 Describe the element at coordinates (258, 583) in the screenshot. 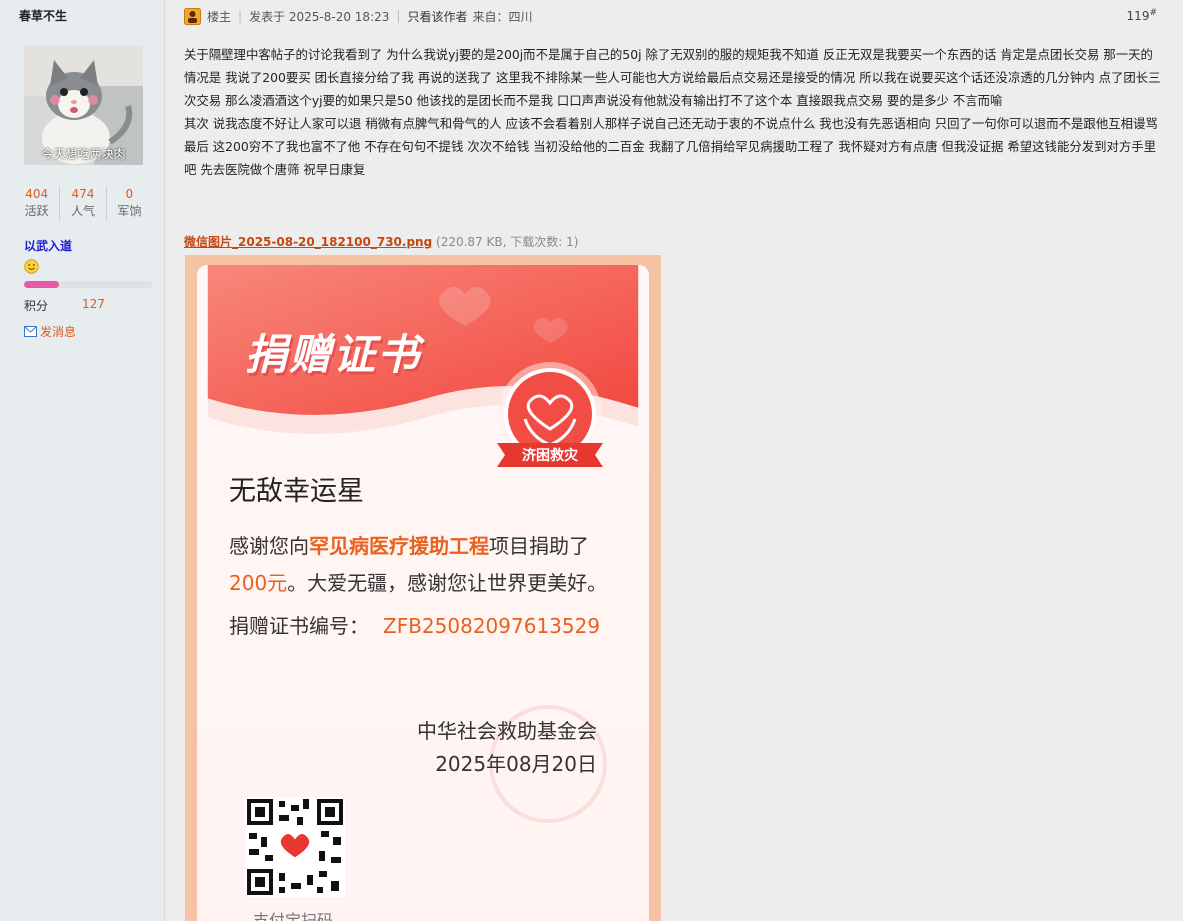

I see `donation-amount: 200元` at that location.